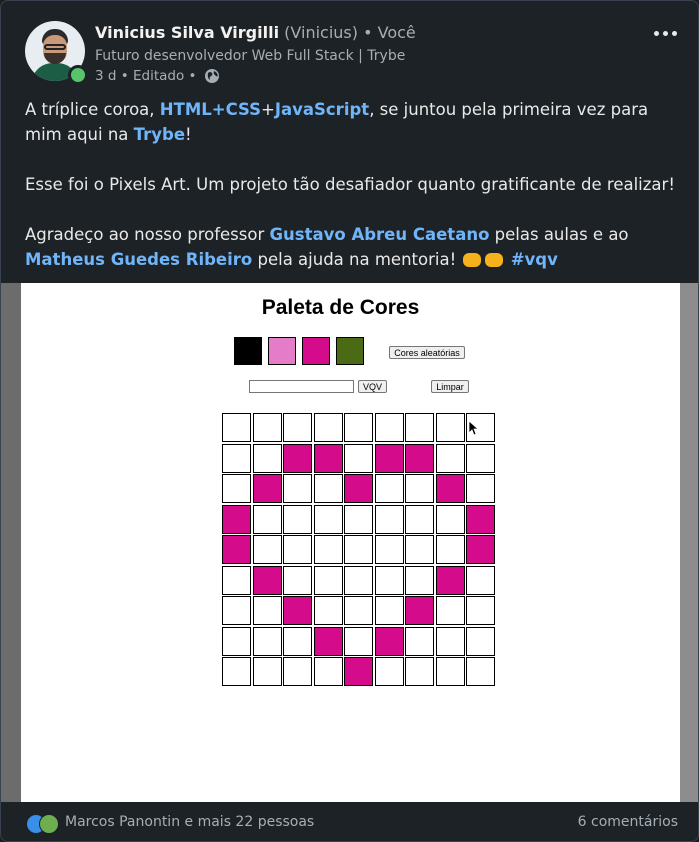 The width and height of the screenshot is (699, 842). I want to click on mention-trybe-link: Trybe, so click(159, 134).